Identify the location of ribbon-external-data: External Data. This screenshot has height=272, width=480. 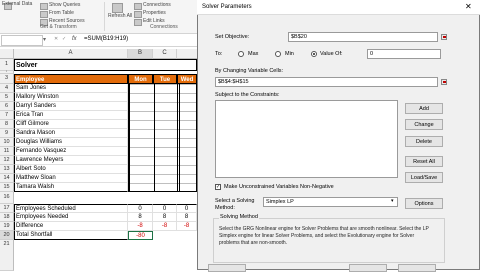
(17, 4).